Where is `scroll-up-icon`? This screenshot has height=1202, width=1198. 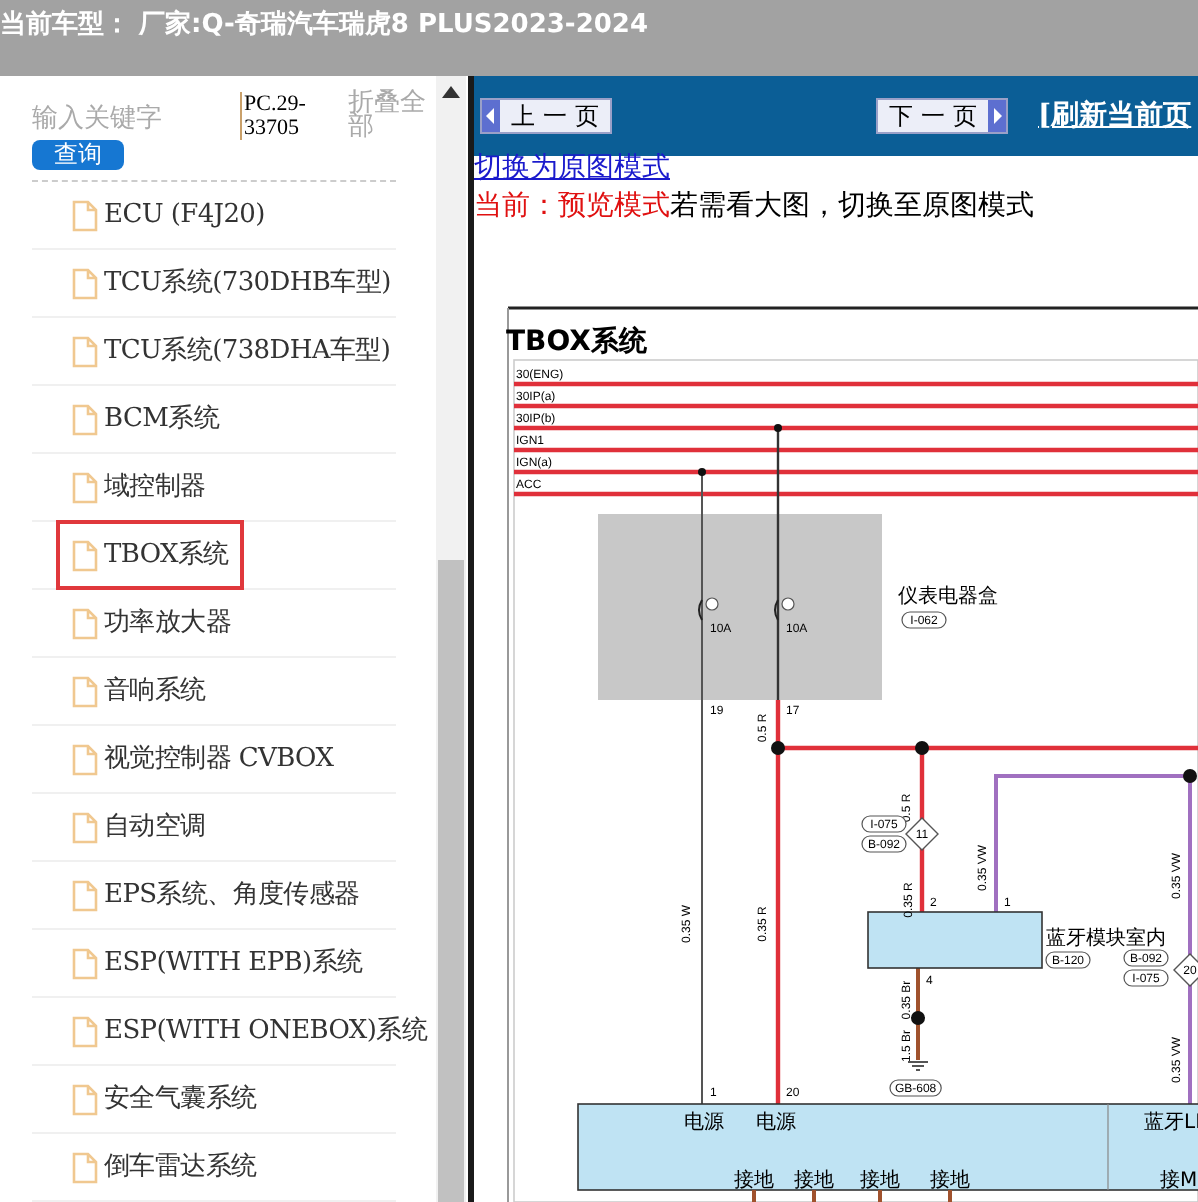
scroll-up-icon is located at coordinates (451, 92).